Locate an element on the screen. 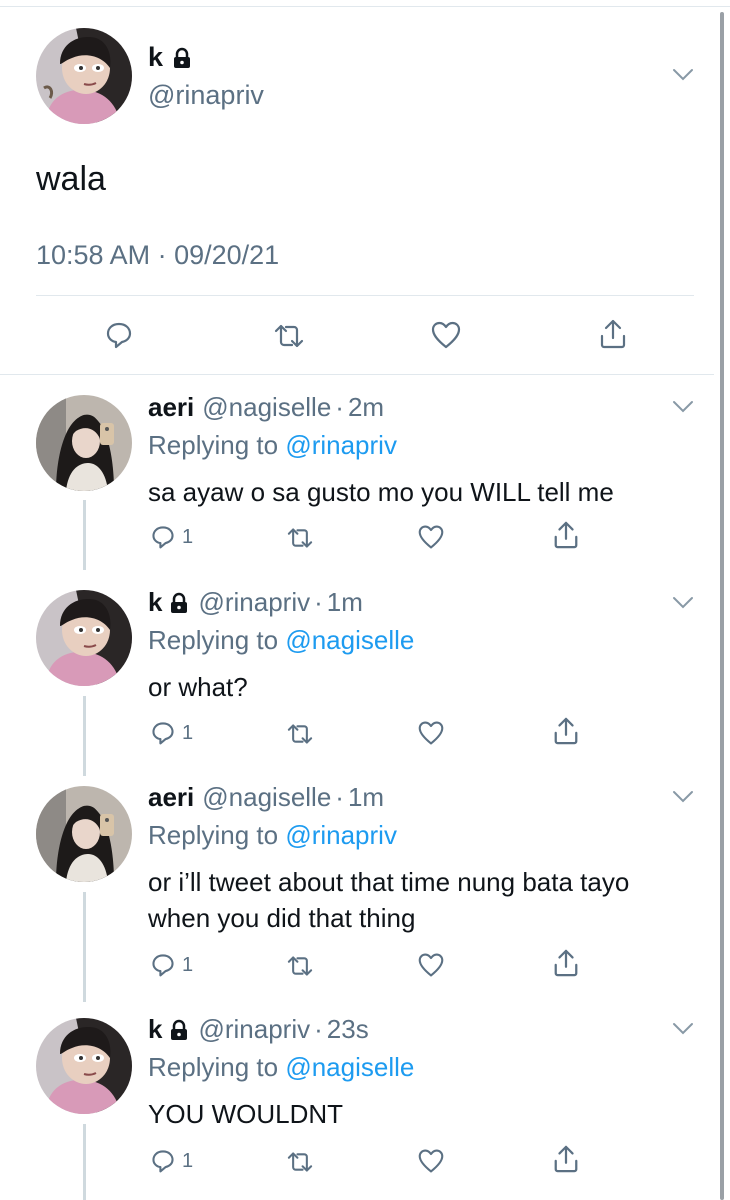 This screenshot has height=1200, width=730. reply-text: sa ayaw o sa gusto mo you WILL tell me is located at coordinates (428, 492).